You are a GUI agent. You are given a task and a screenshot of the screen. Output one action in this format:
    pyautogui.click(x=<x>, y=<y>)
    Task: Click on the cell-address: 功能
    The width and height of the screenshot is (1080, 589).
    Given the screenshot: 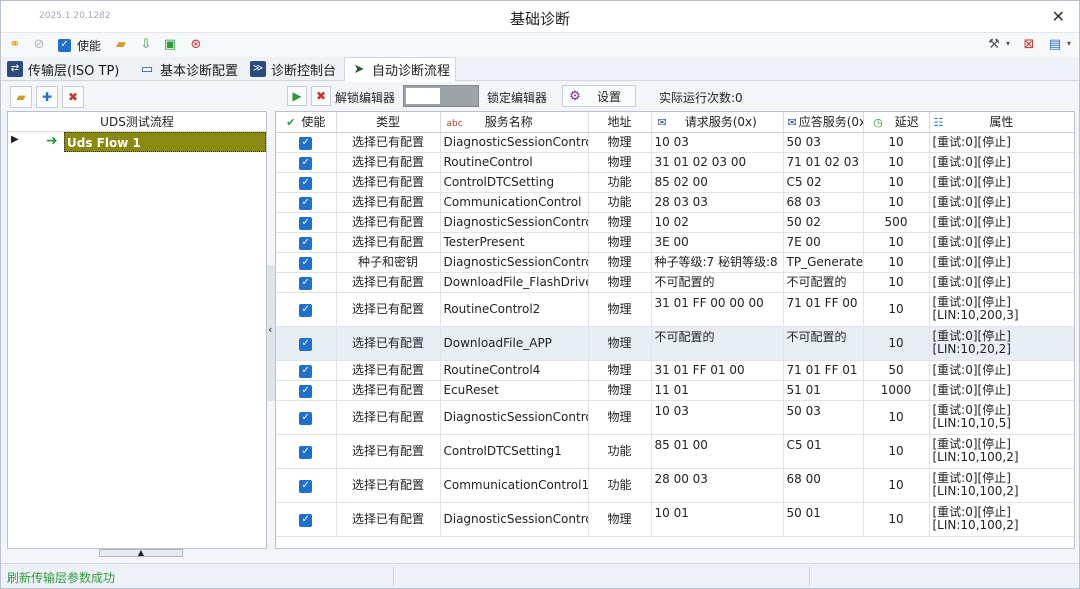 What is the action you would take?
    pyautogui.click(x=620, y=451)
    